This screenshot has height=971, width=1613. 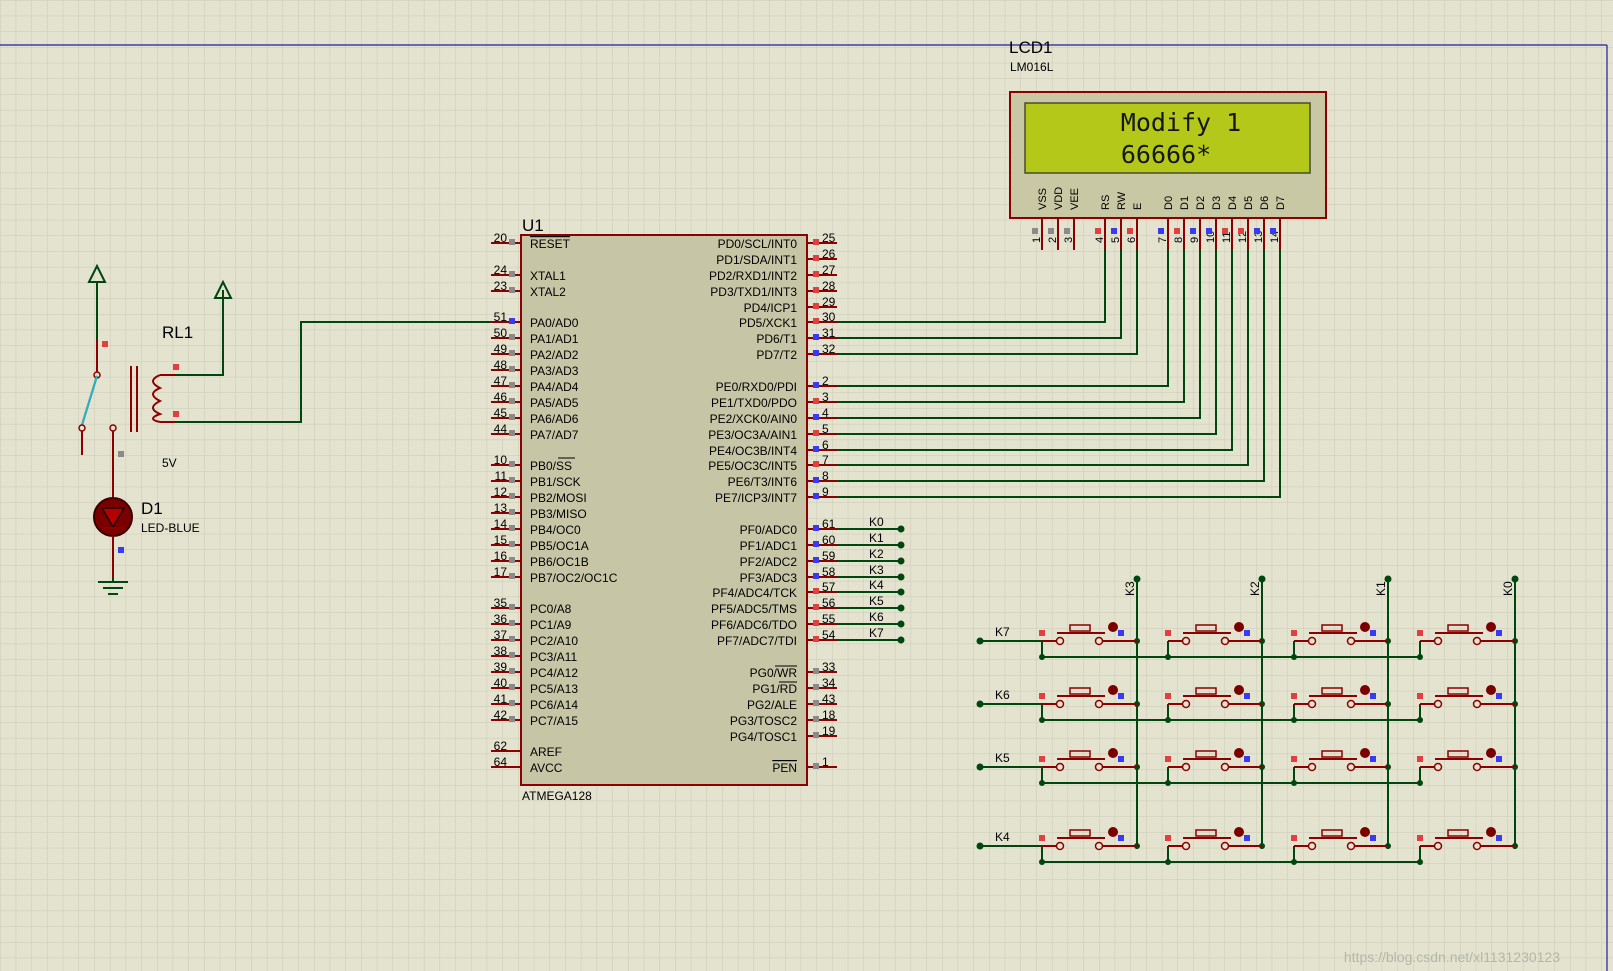 What do you see at coordinates (533, 225) in the screenshot?
I see `mcu-ref-label: U1` at bounding box center [533, 225].